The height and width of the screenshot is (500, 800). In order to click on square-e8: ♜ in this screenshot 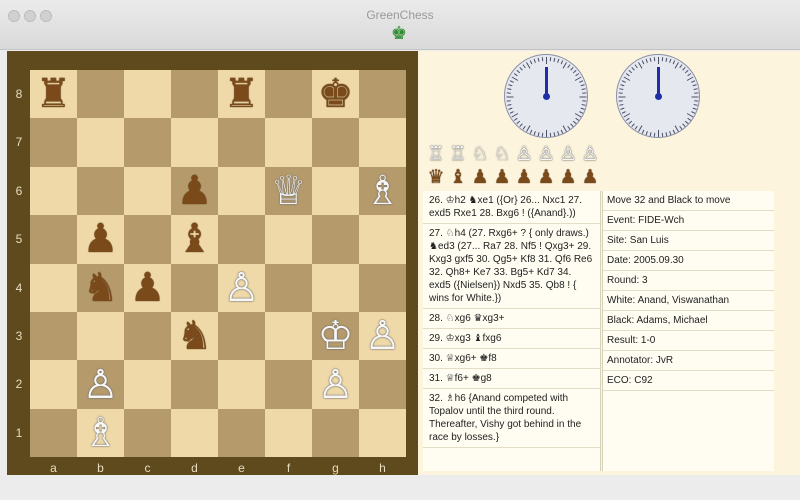, I will do `click(241, 94)`.